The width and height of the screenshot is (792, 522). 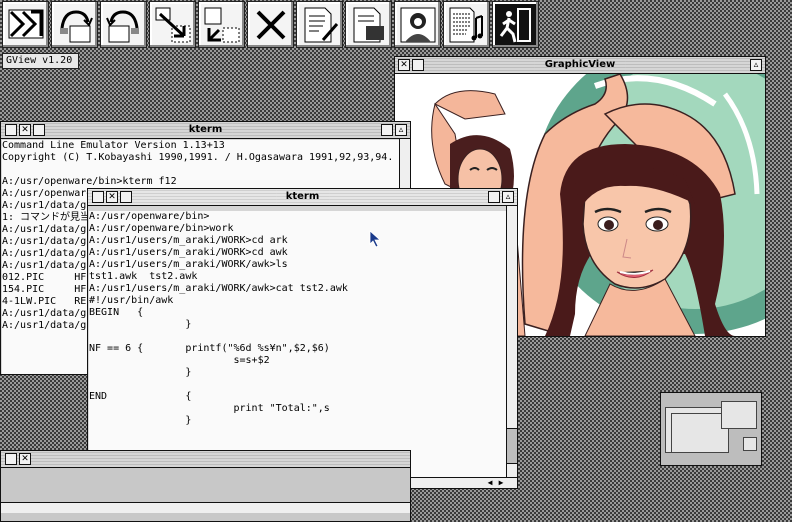 What do you see at coordinates (116, 312) in the screenshot?
I see `terminal-line: BEGIN {` at bounding box center [116, 312].